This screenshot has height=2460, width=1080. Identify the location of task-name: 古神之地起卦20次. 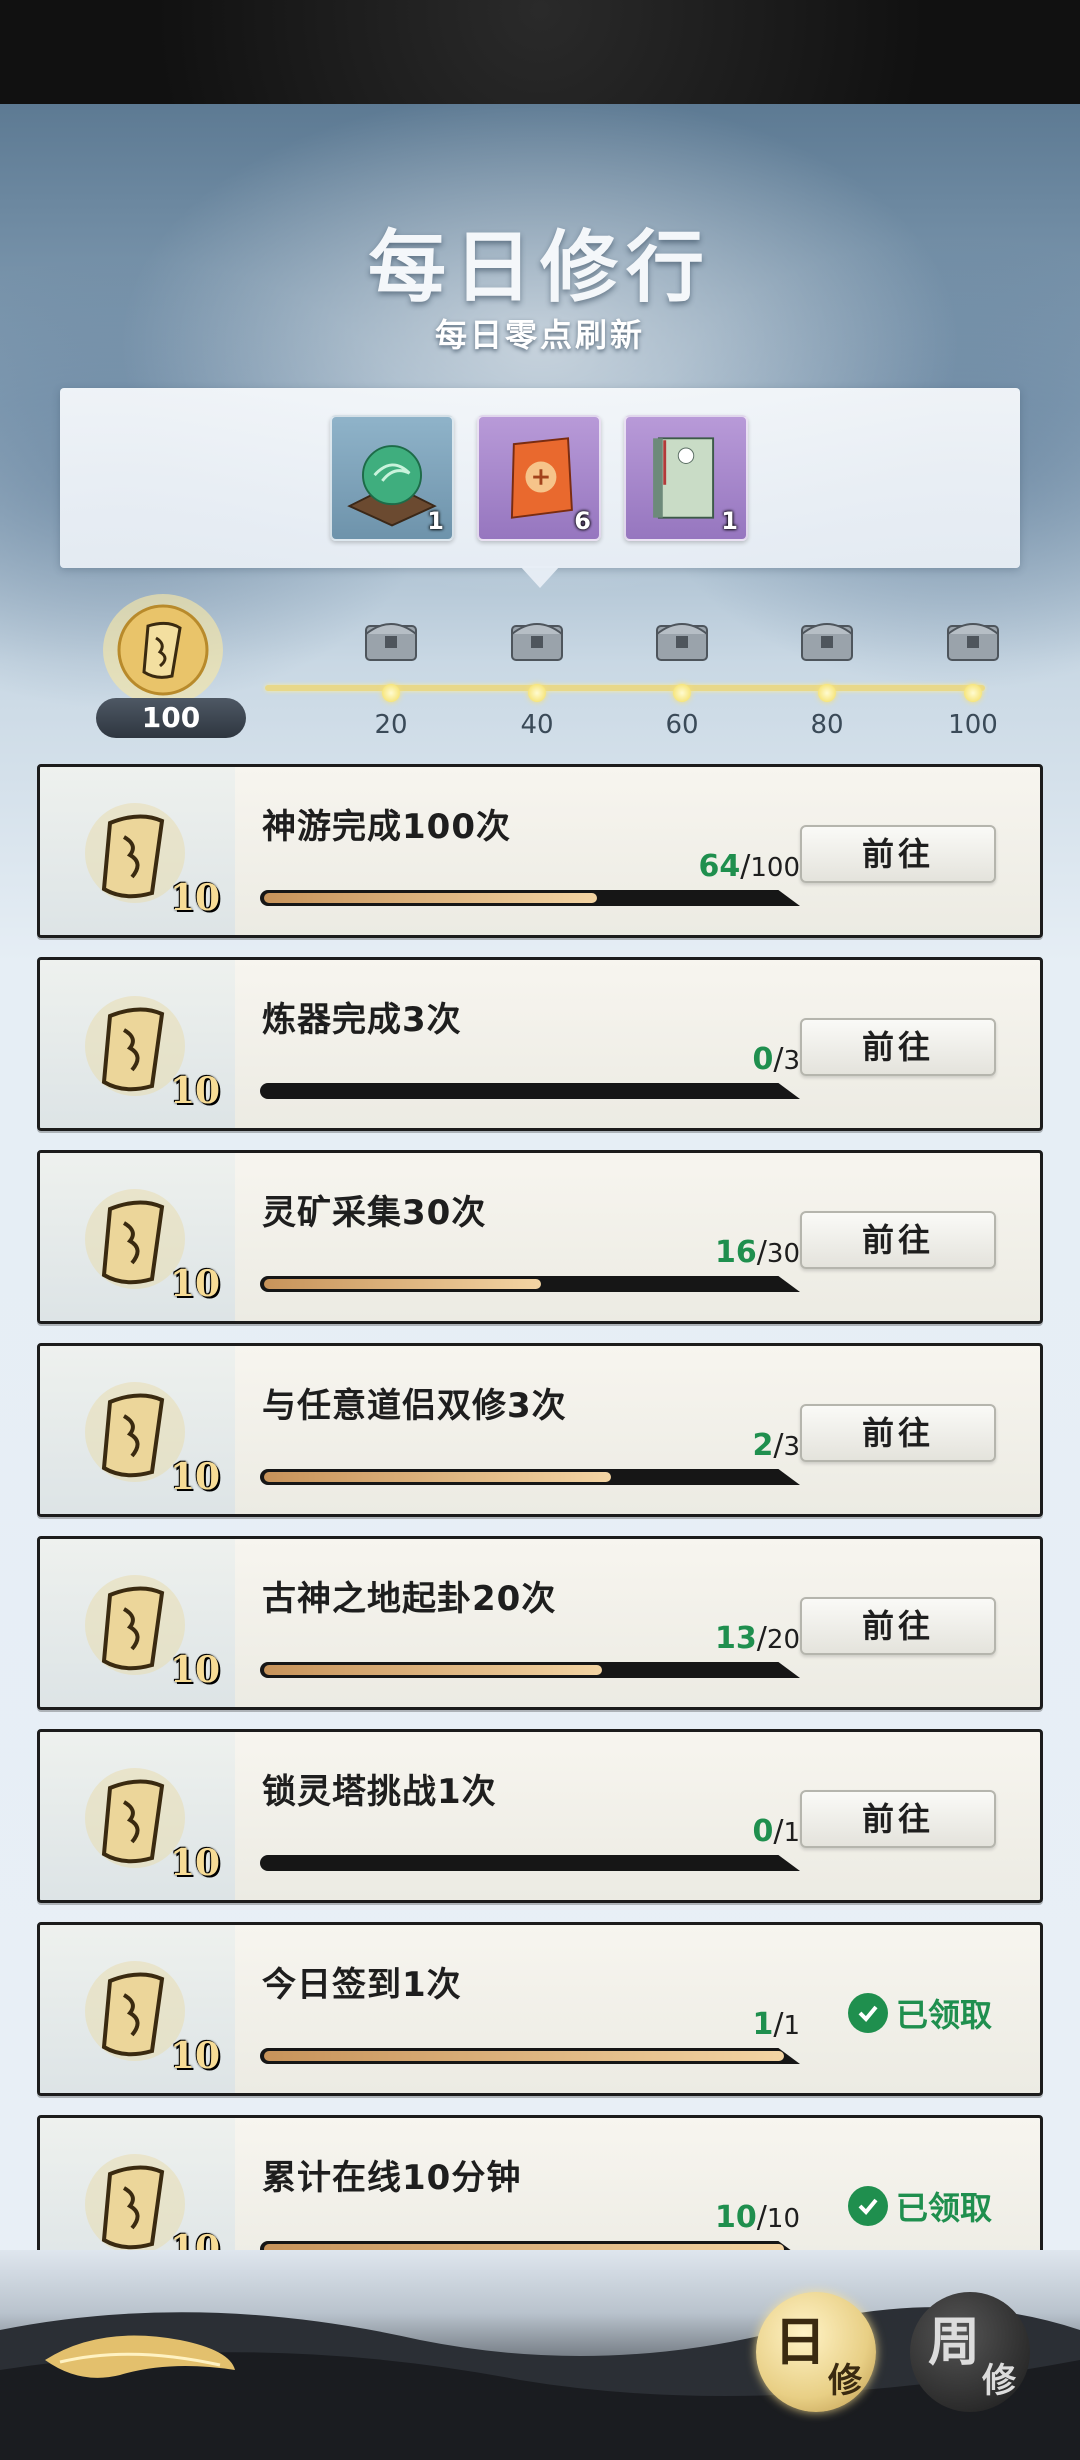
(409, 1599).